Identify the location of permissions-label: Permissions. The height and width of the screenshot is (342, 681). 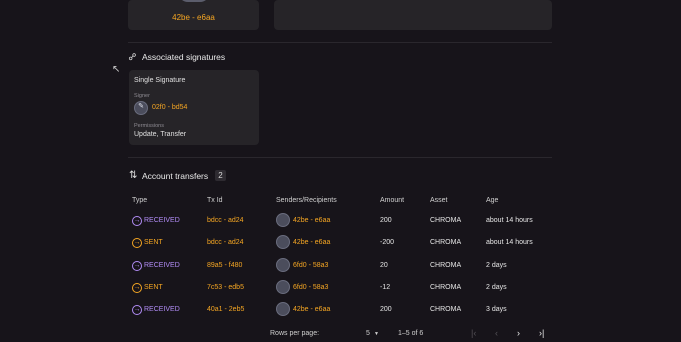
(149, 126).